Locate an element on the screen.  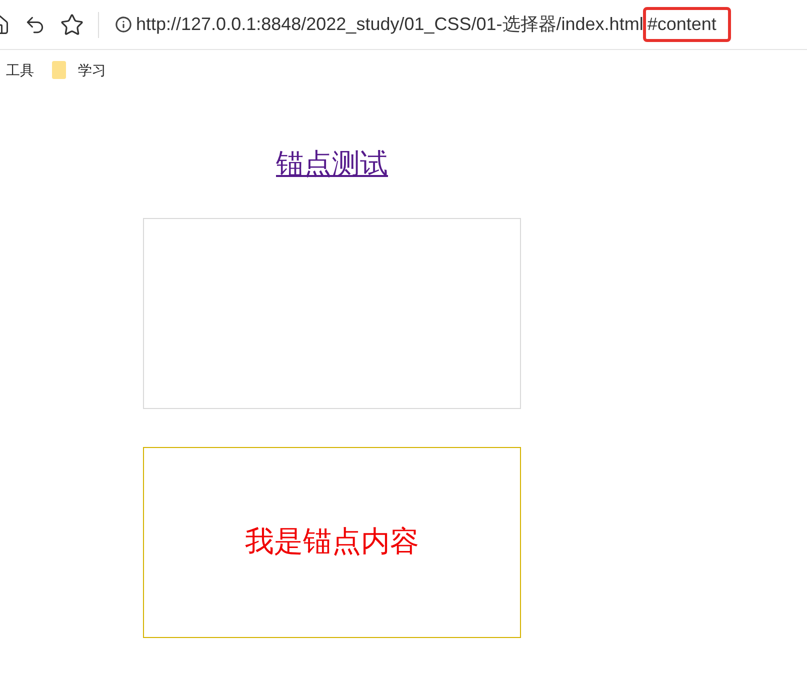
folder-icon is located at coordinates (59, 70).